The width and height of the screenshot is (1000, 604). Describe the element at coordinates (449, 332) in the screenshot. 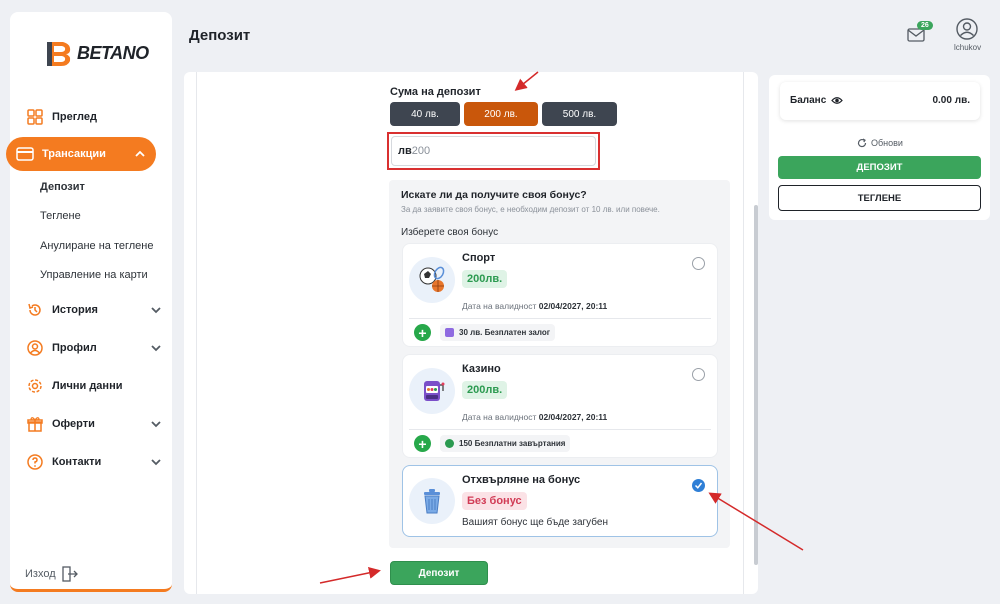

I see `ticket-icon` at that location.